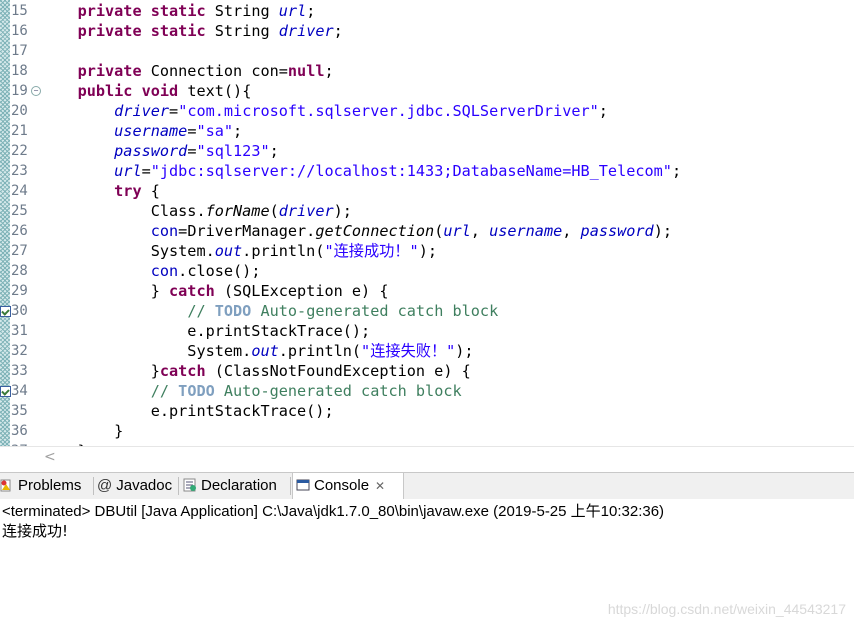  I want to click on code-line: 30 // TODO Auto-generated catch block, so click(427, 311).